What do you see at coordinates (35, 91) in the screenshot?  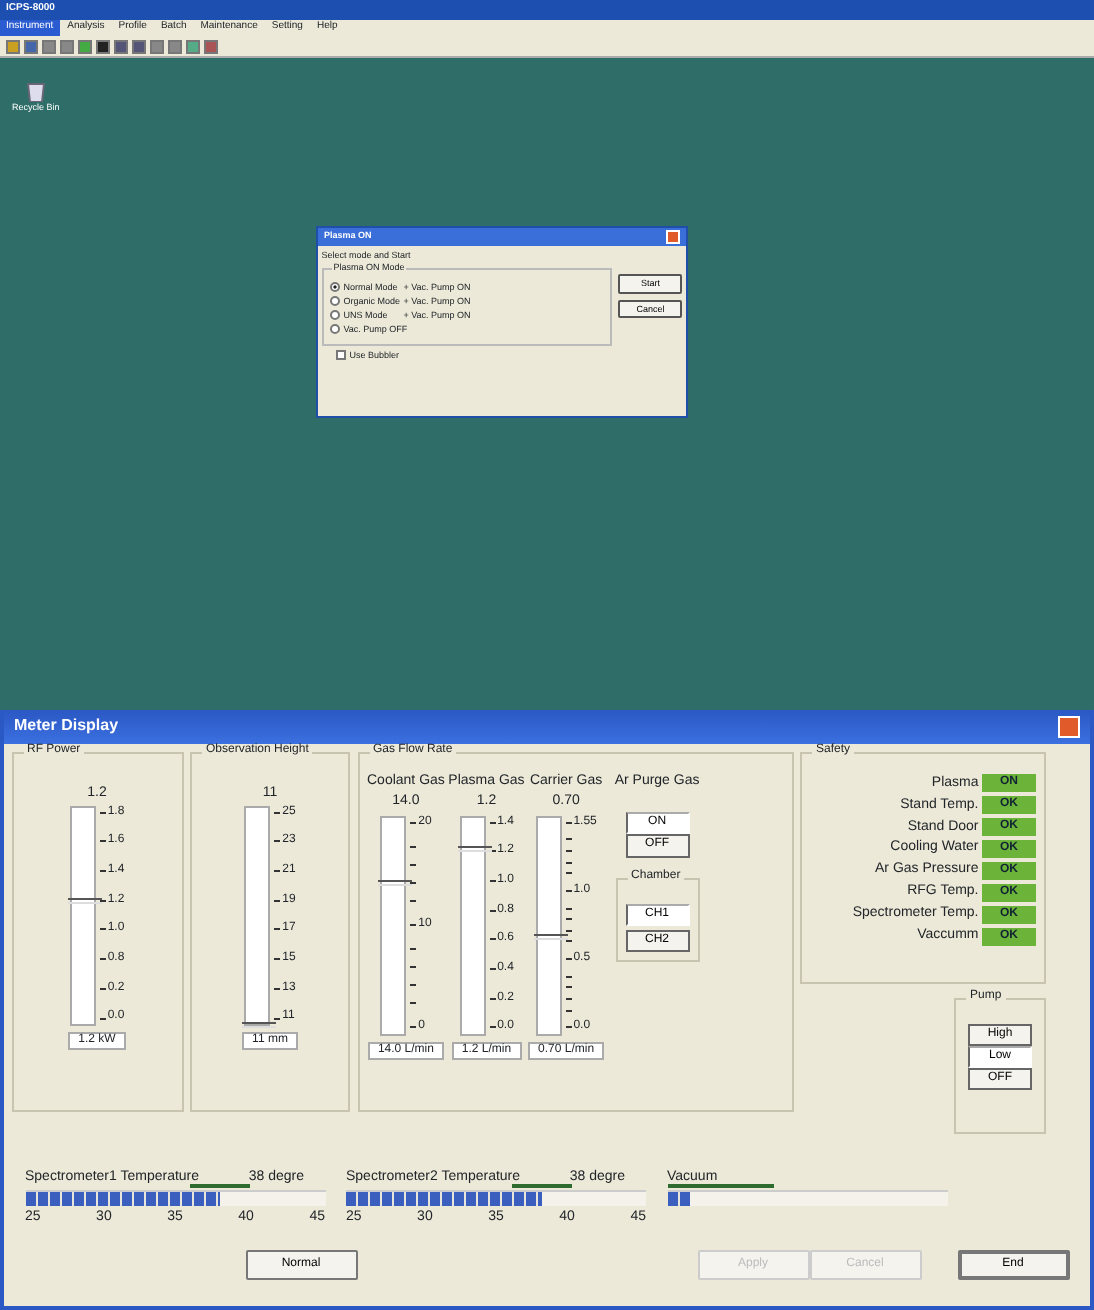 I see `recycle-bin-icon` at bounding box center [35, 91].